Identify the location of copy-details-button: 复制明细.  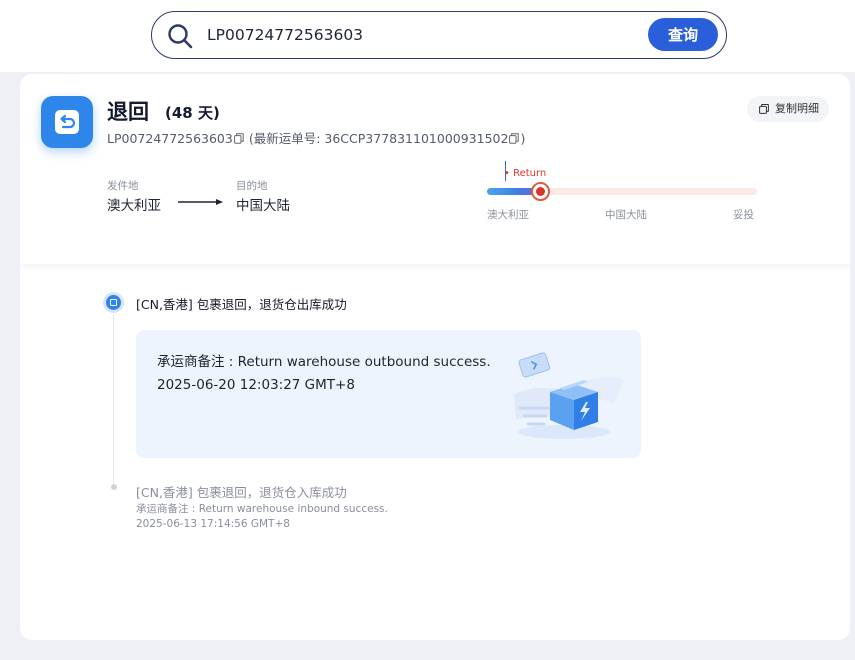
(788, 109).